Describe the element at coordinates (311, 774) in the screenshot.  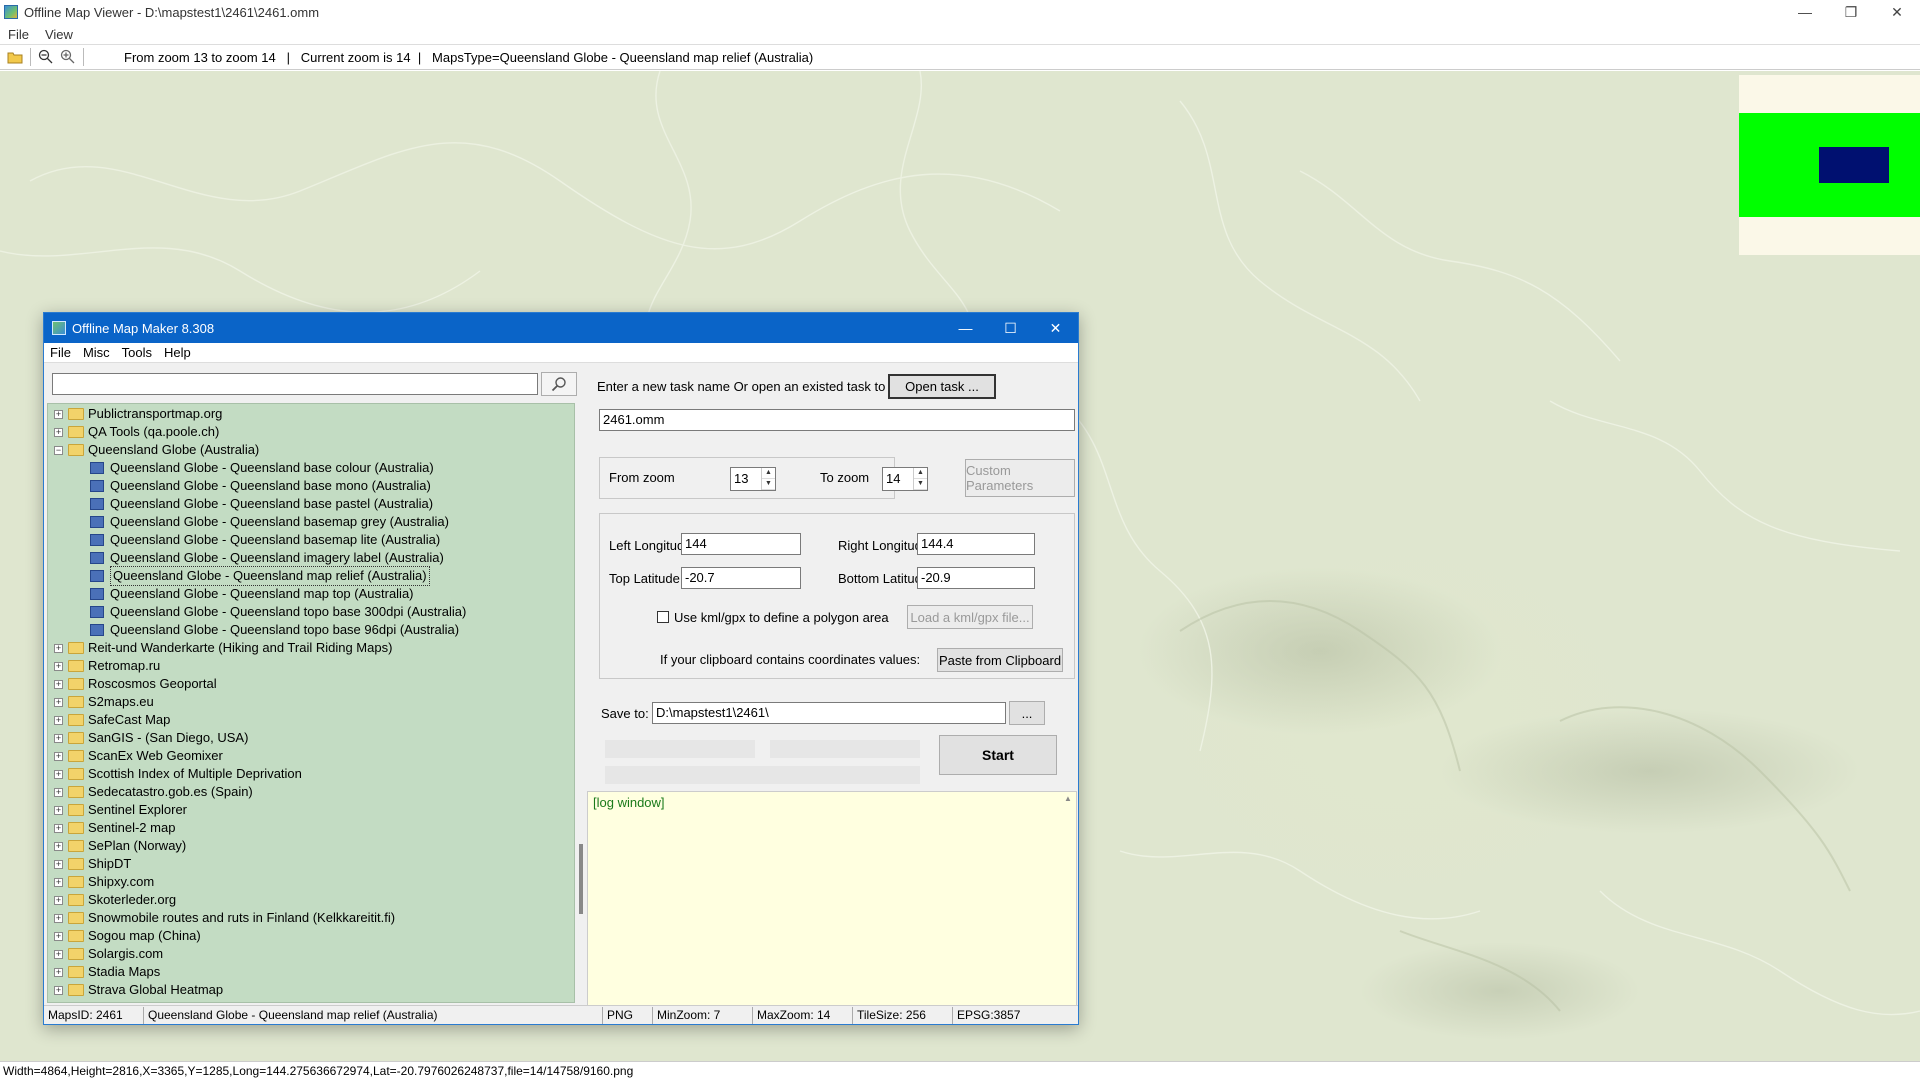
I see `tree-folder-item: + Scottish Index of Multiple Deprivation` at that location.